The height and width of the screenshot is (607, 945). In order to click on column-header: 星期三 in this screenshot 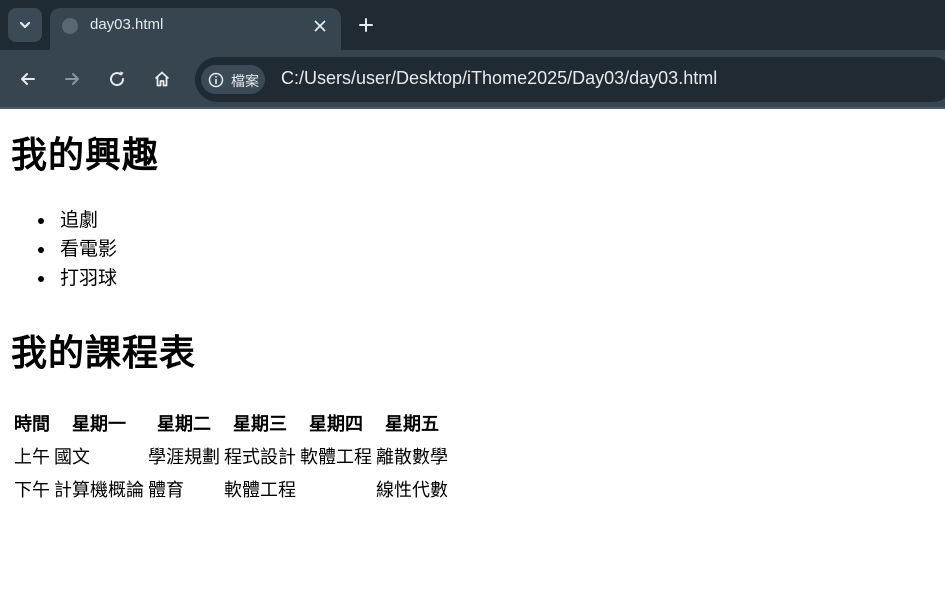, I will do `click(260, 424)`.